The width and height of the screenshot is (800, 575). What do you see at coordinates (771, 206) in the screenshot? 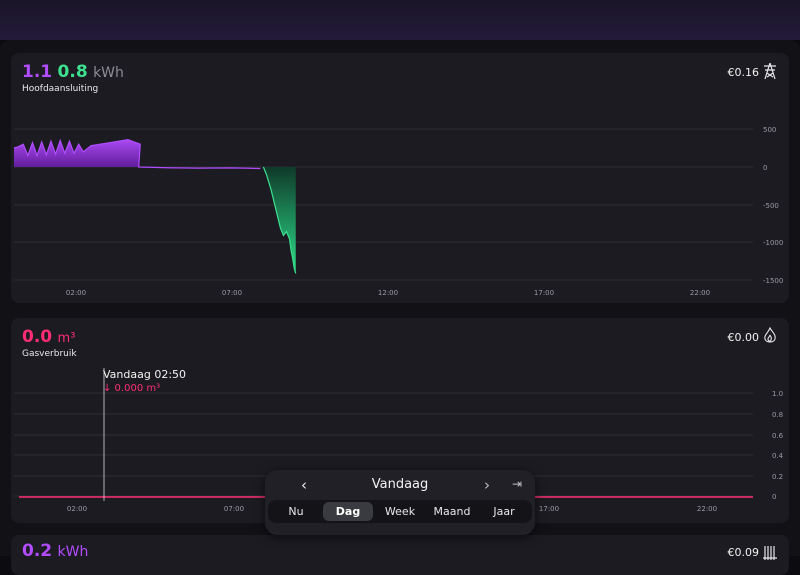
I see `y-tick-label: -500` at bounding box center [771, 206].